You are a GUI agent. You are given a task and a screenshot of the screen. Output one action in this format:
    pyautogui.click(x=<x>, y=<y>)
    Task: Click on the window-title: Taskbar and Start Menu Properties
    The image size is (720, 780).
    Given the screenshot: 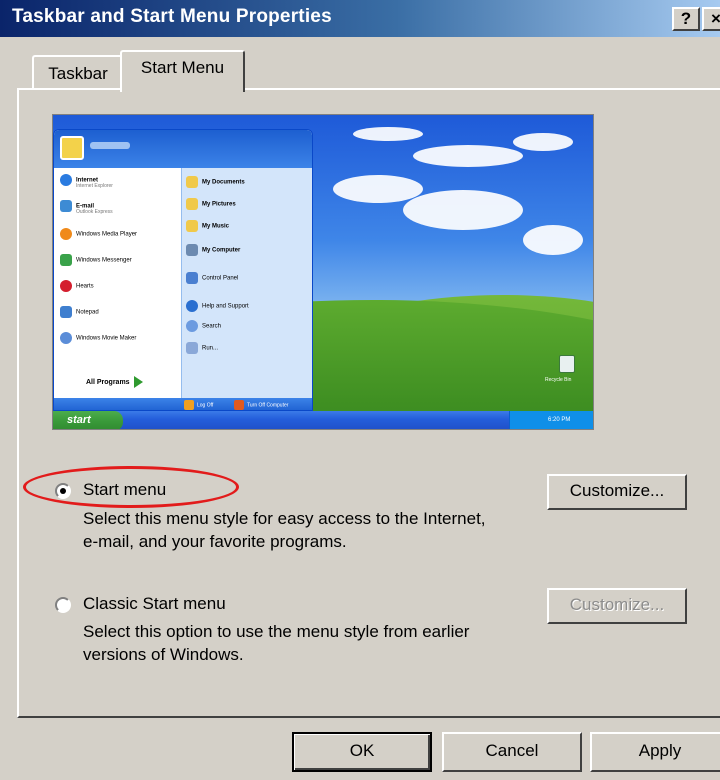 What is the action you would take?
    pyautogui.click(x=172, y=16)
    